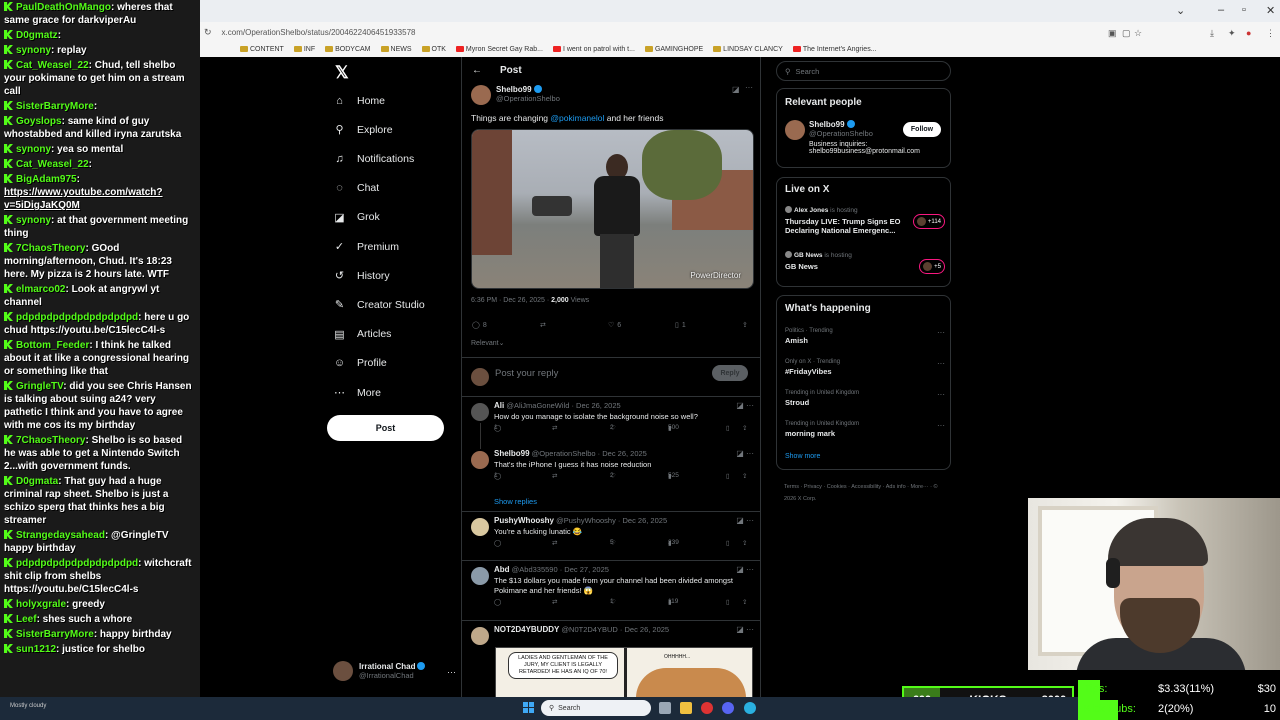  Describe the element at coordinates (52, 345) in the screenshot. I see `chat-username: Bottom_Feeder` at that location.